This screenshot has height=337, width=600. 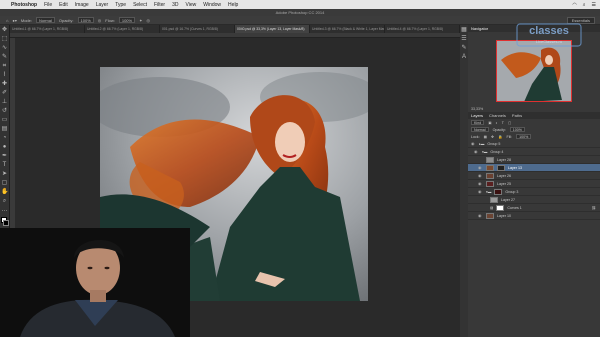 I want to click on pen-tool-icon: ✒, so click(x=4, y=156).